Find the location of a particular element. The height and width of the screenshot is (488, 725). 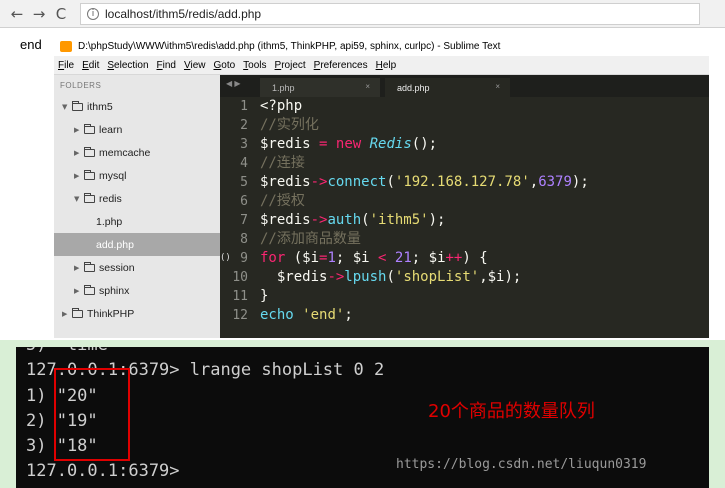

folders-heading: FOLDERS is located at coordinates (81, 85).